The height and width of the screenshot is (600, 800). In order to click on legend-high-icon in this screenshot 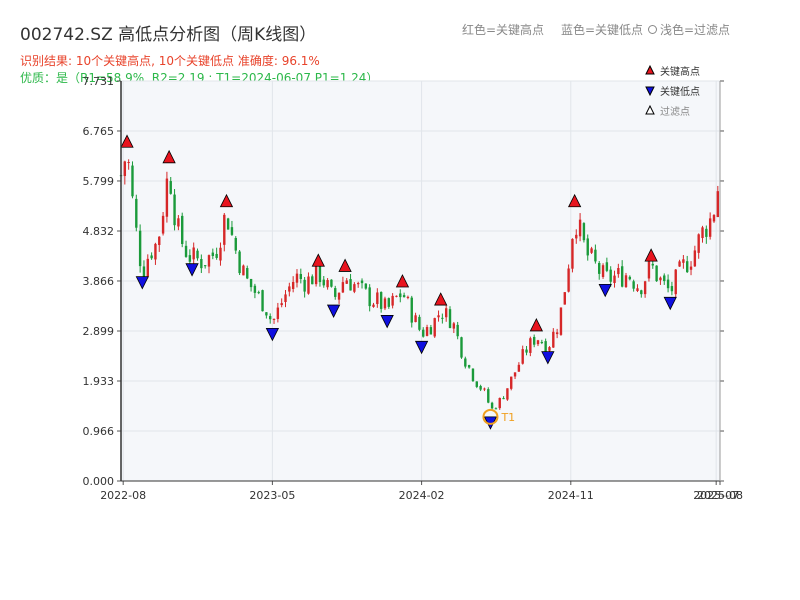, I will do `click(650, 69)`.